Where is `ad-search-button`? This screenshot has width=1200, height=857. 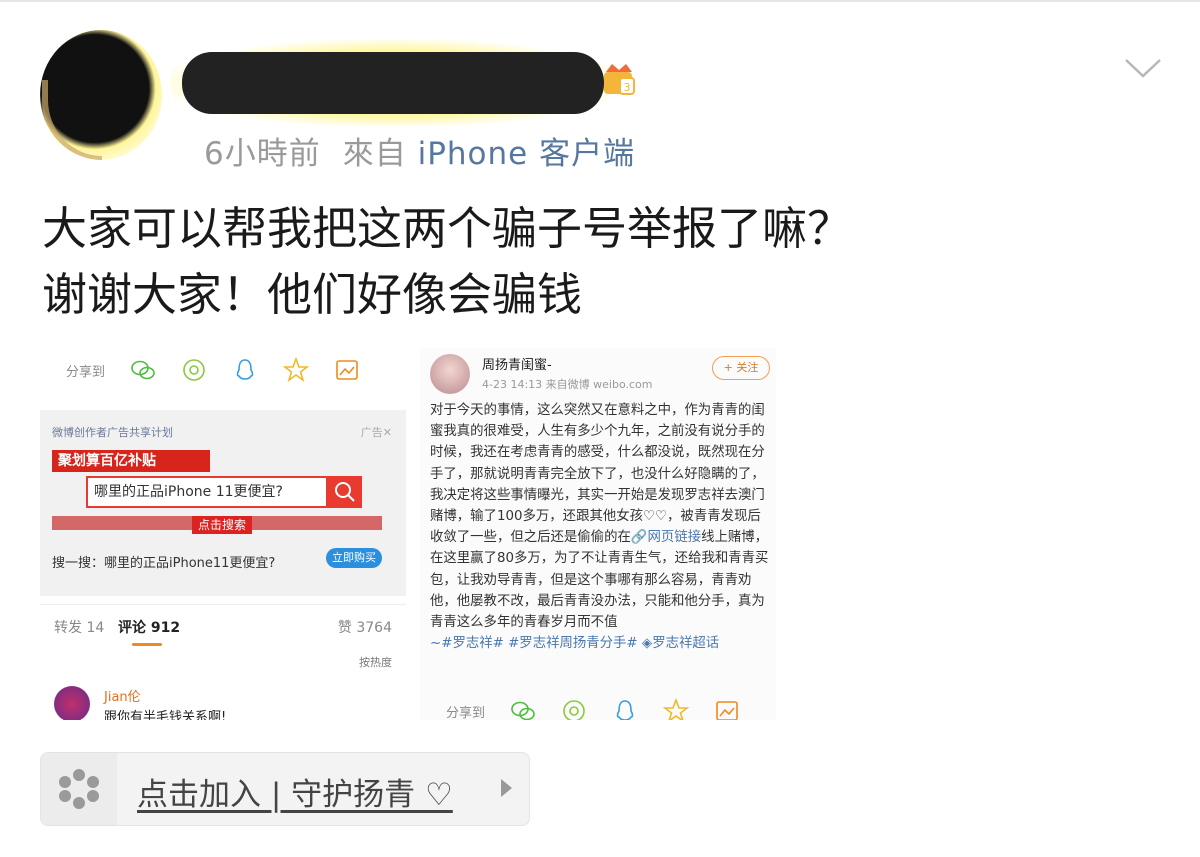 ad-search-button is located at coordinates (345, 492).